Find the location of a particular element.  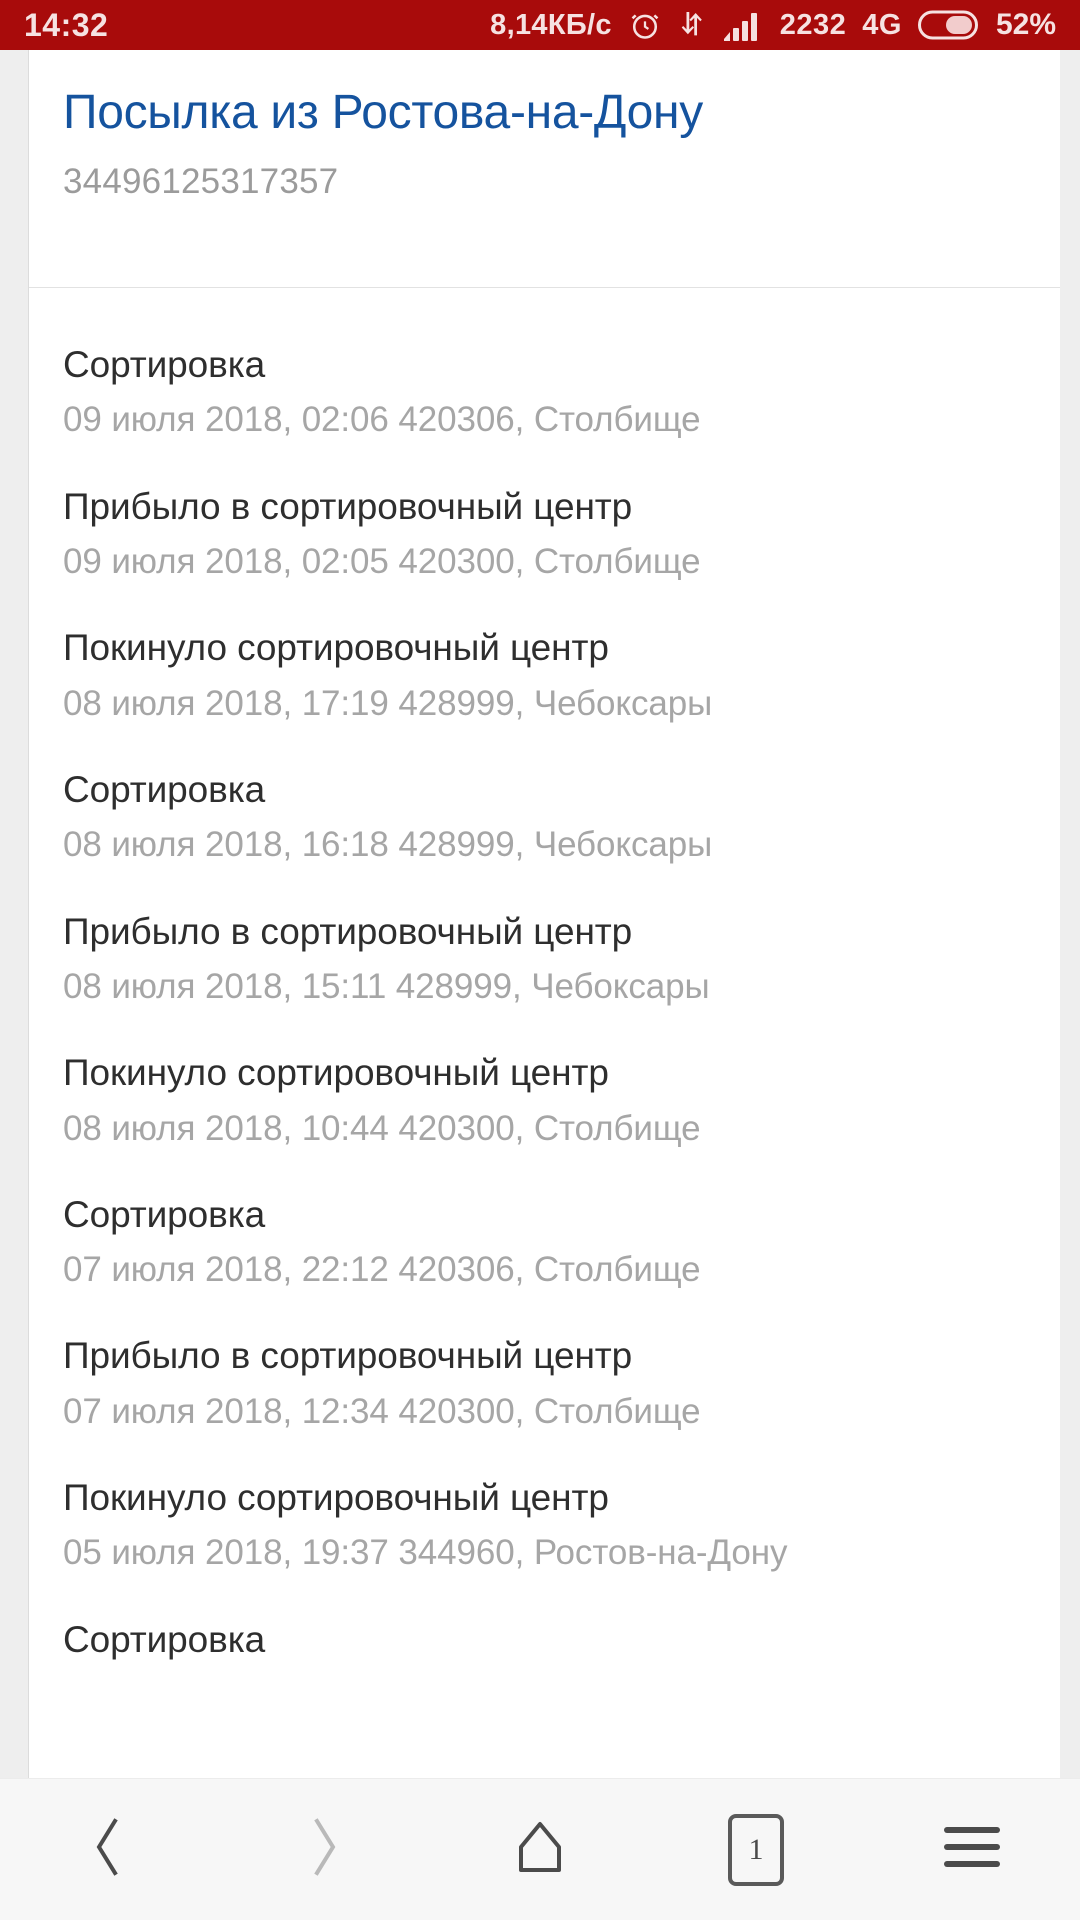

hamburger-menu-icon is located at coordinates (972, 1849).